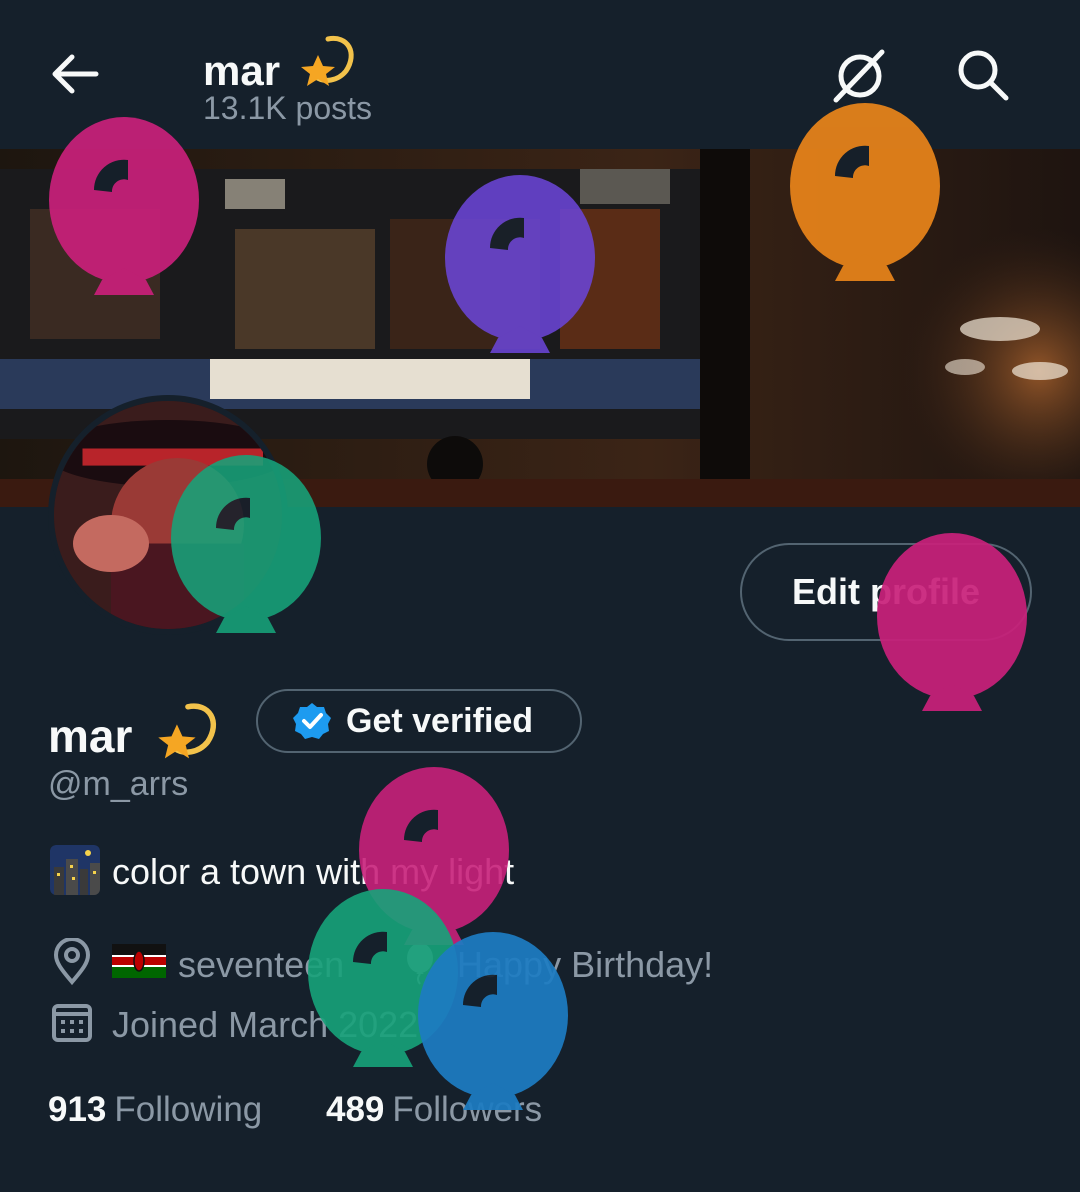 This screenshot has height=1192, width=1080. What do you see at coordinates (440, 720) in the screenshot?
I see `get-verified-label: Get verified` at bounding box center [440, 720].